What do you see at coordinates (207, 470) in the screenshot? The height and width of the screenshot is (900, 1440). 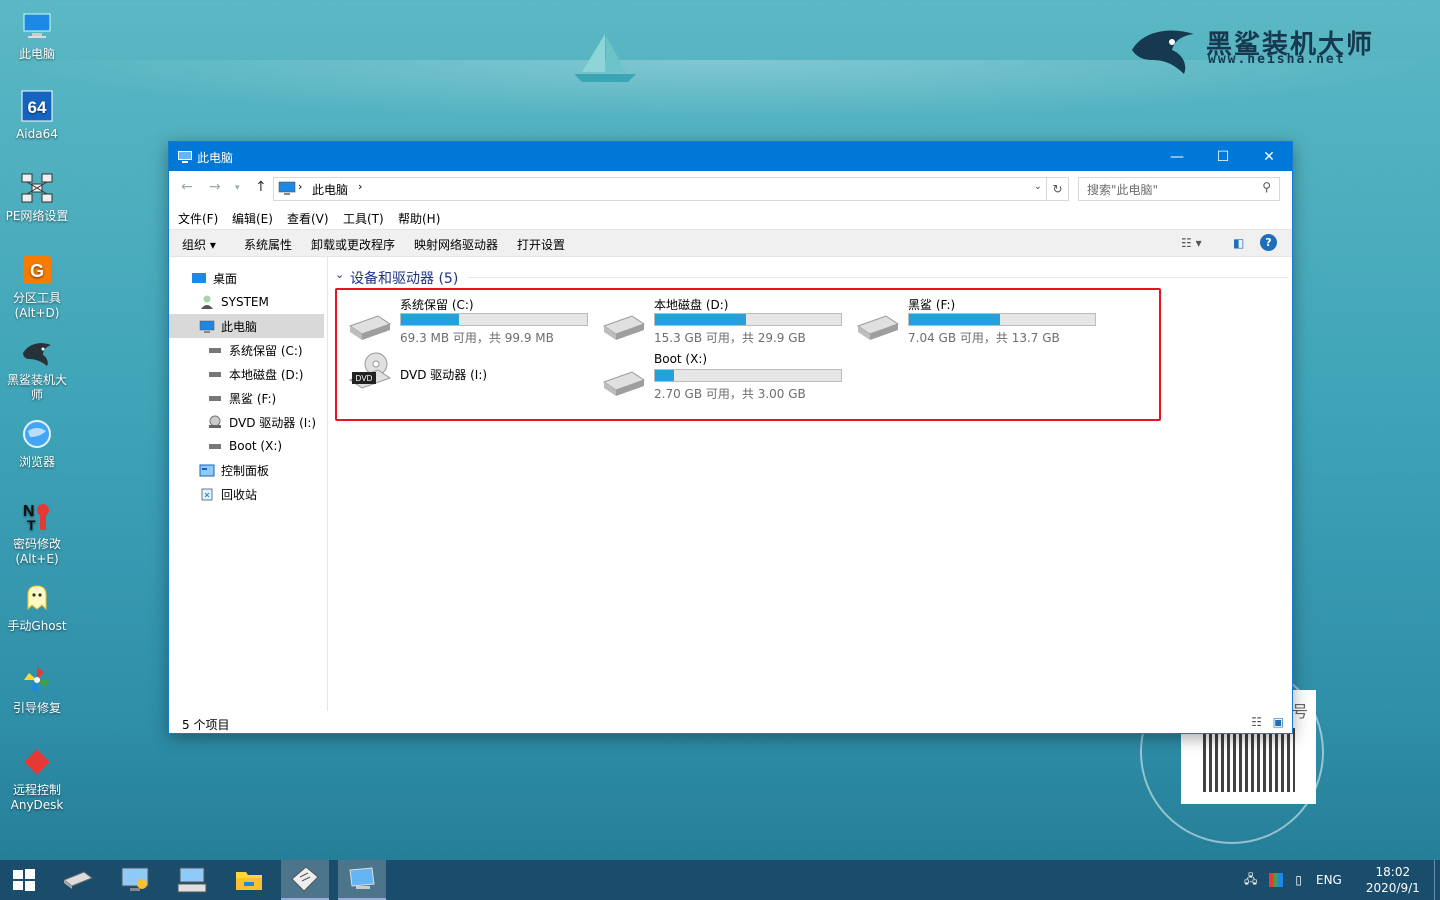 I see `control-panel-icon` at bounding box center [207, 470].